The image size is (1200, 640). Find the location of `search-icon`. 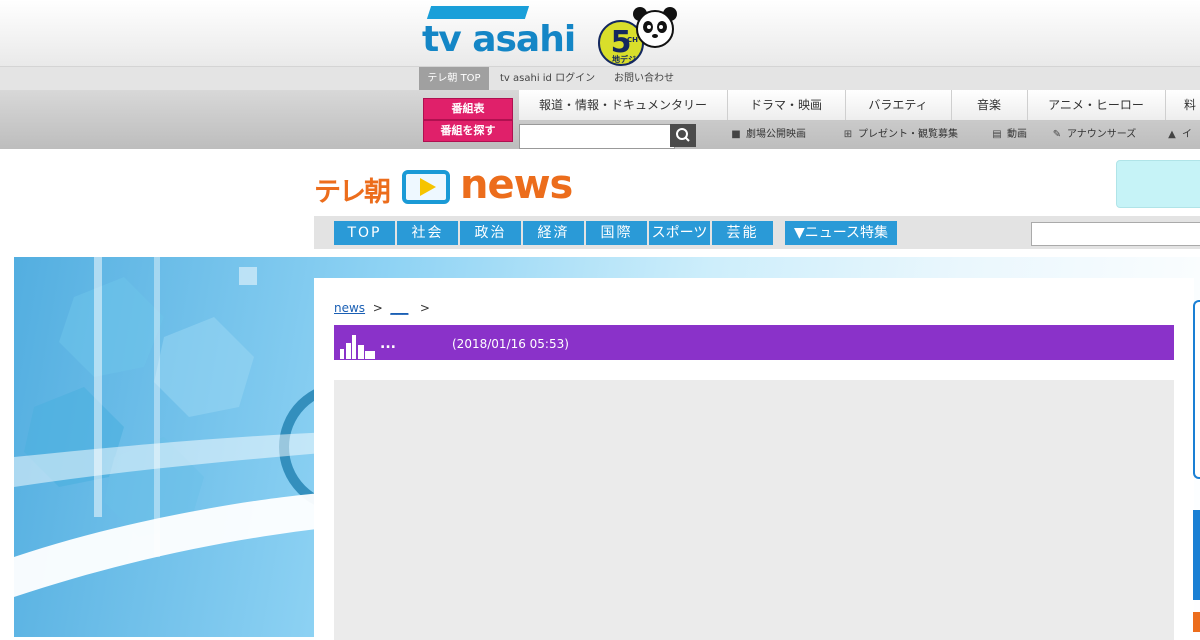

search-icon is located at coordinates (683, 135).